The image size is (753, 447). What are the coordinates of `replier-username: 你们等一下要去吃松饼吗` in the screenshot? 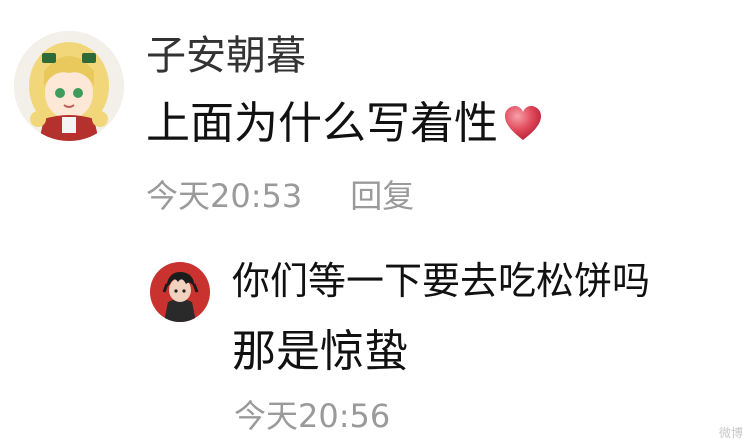 It's located at (441, 281).